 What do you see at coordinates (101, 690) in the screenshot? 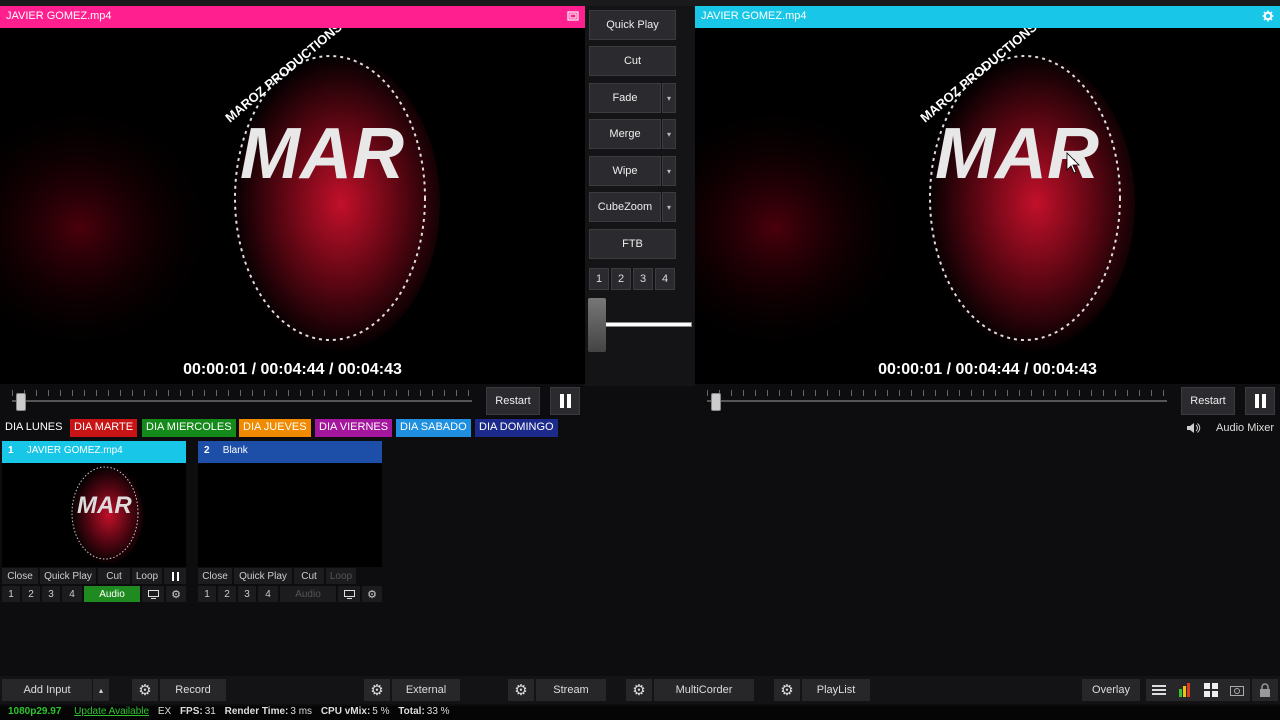
I see `add-input-dropdown: ▴` at bounding box center [101, 690].